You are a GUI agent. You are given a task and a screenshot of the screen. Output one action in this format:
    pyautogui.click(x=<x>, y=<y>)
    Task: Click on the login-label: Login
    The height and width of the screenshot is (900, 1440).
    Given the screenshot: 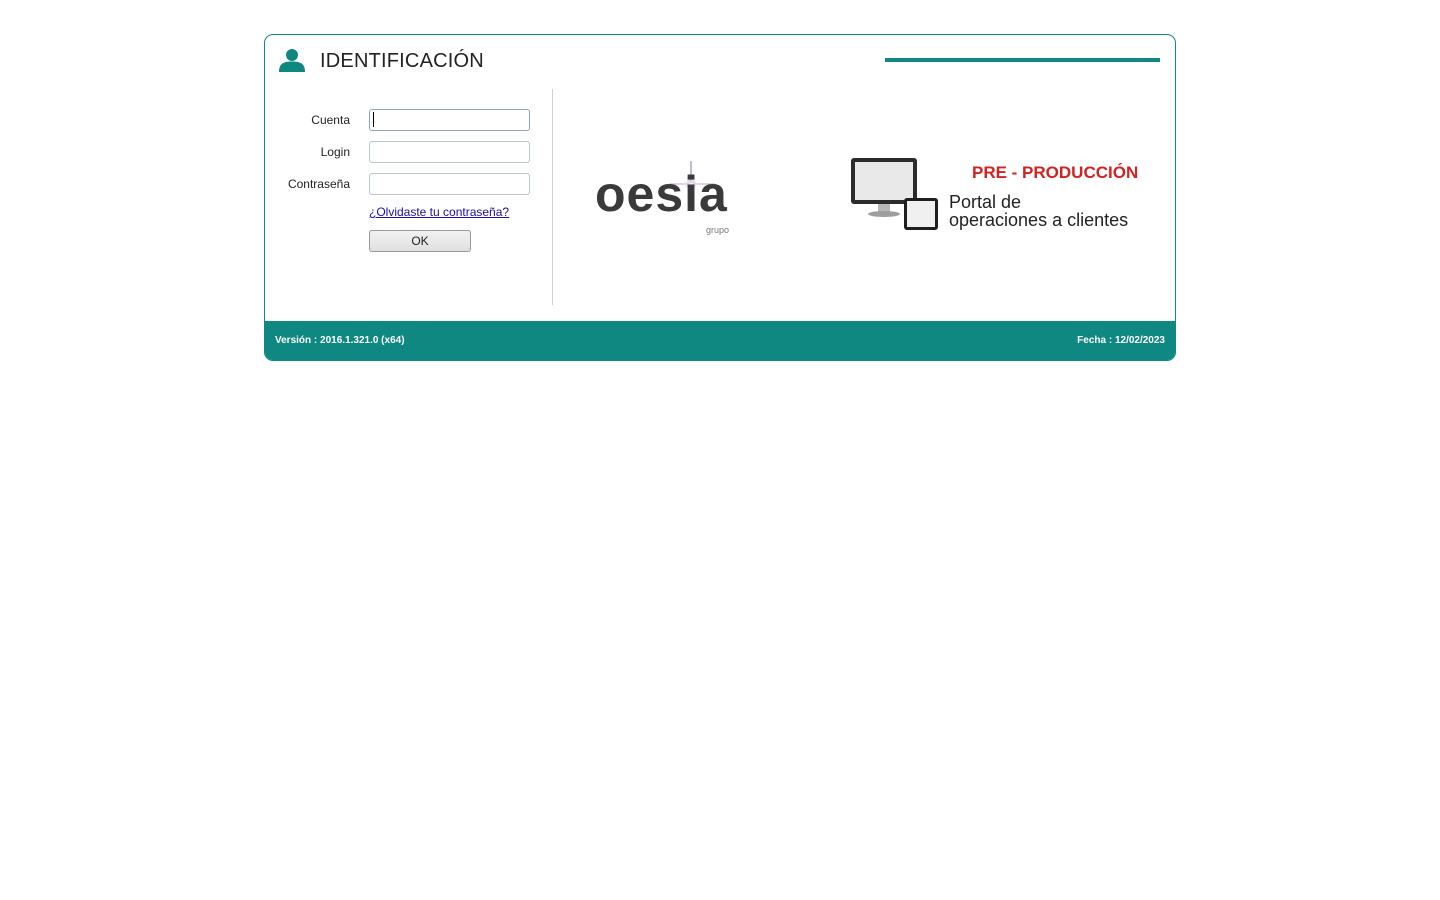 What is the action you would take?
    pyautogui.click(x=335, y=152)
    